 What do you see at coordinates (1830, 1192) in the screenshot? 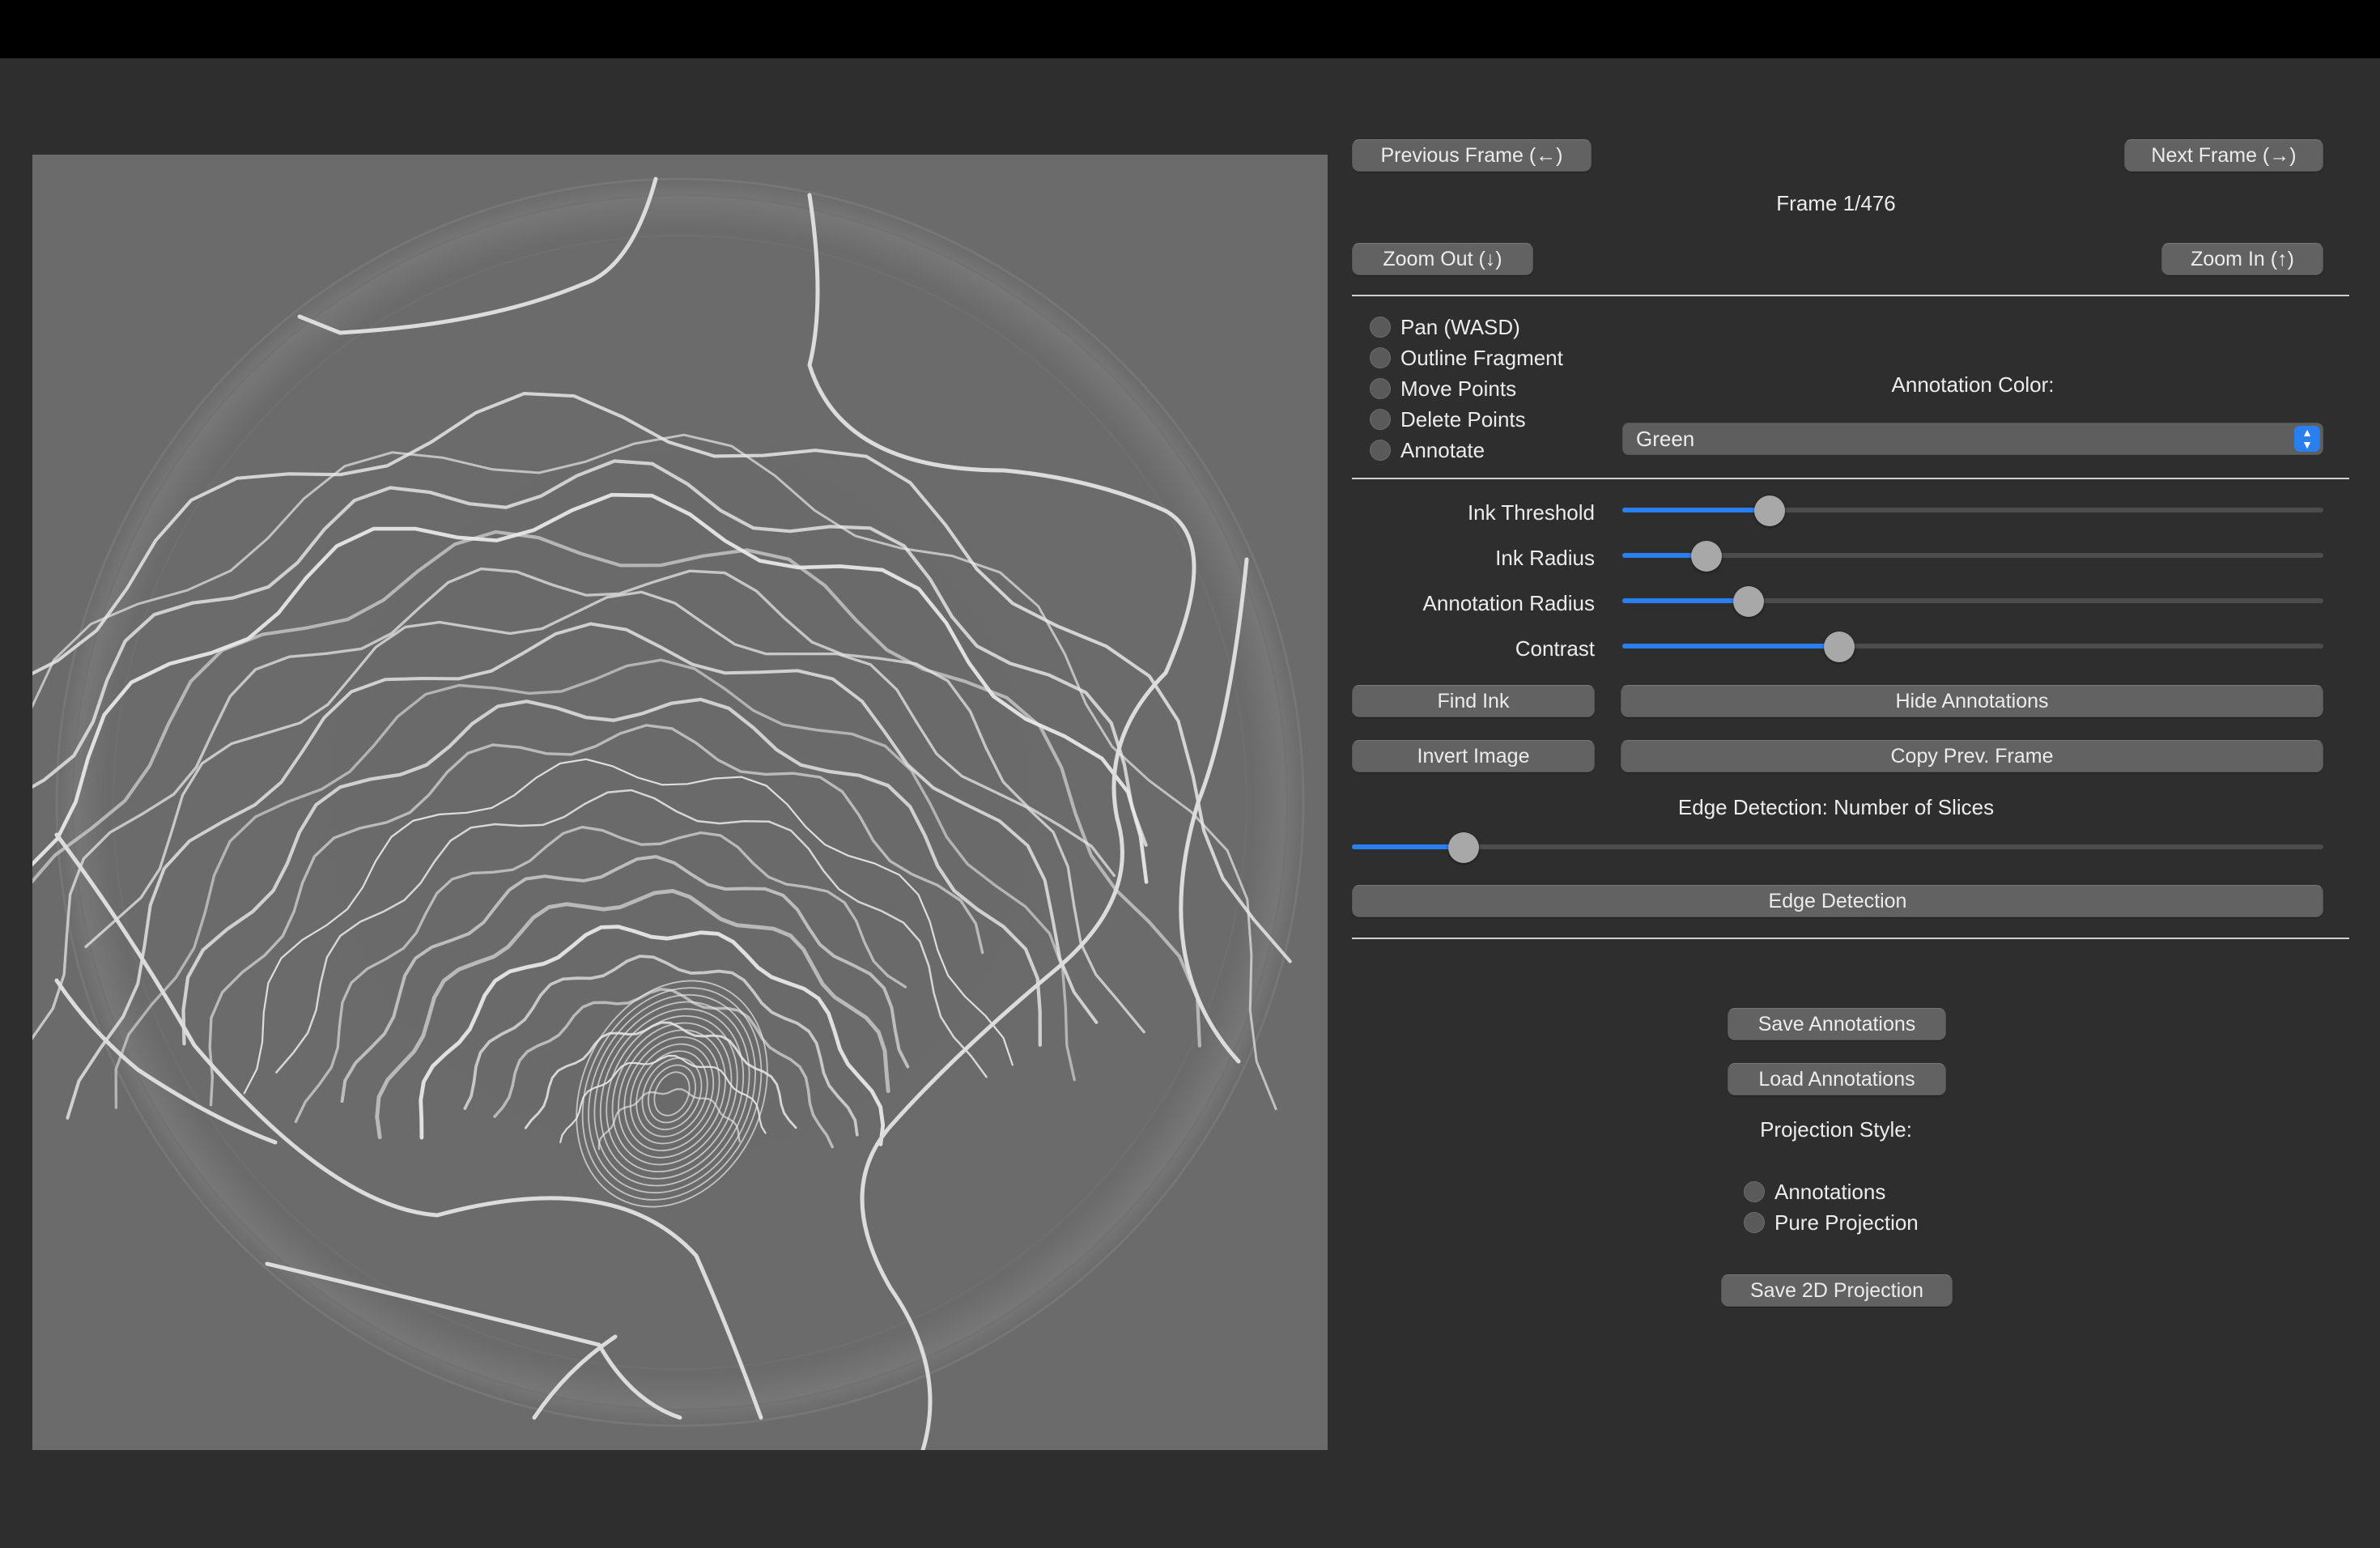
I see `projection-label: Annotations` at bounding box center [1830, 1192].